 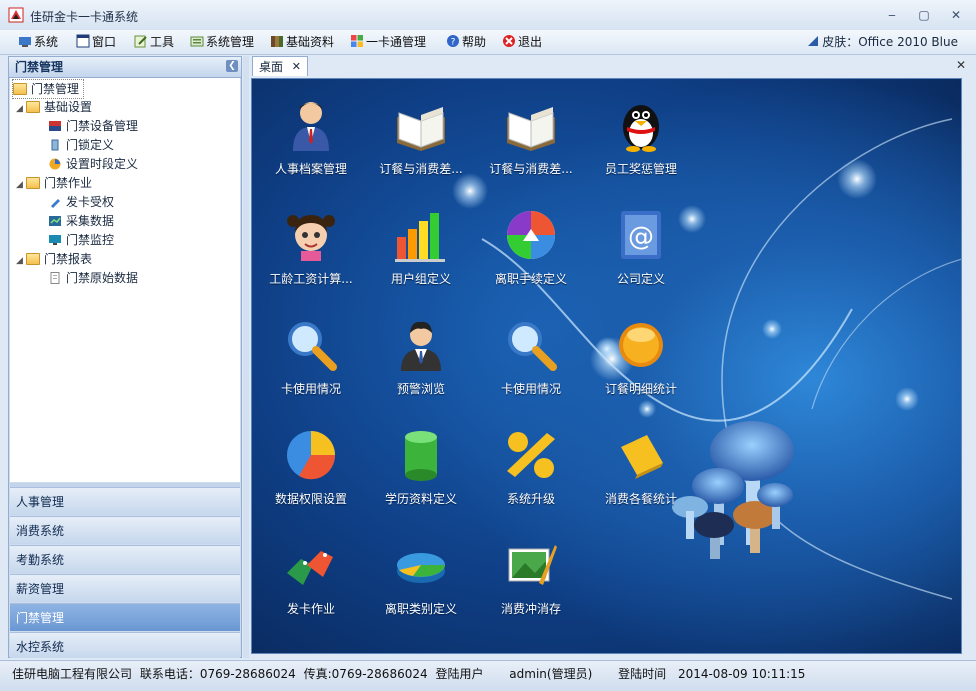 I want to click on device-icon, so click(x=55, y=126).